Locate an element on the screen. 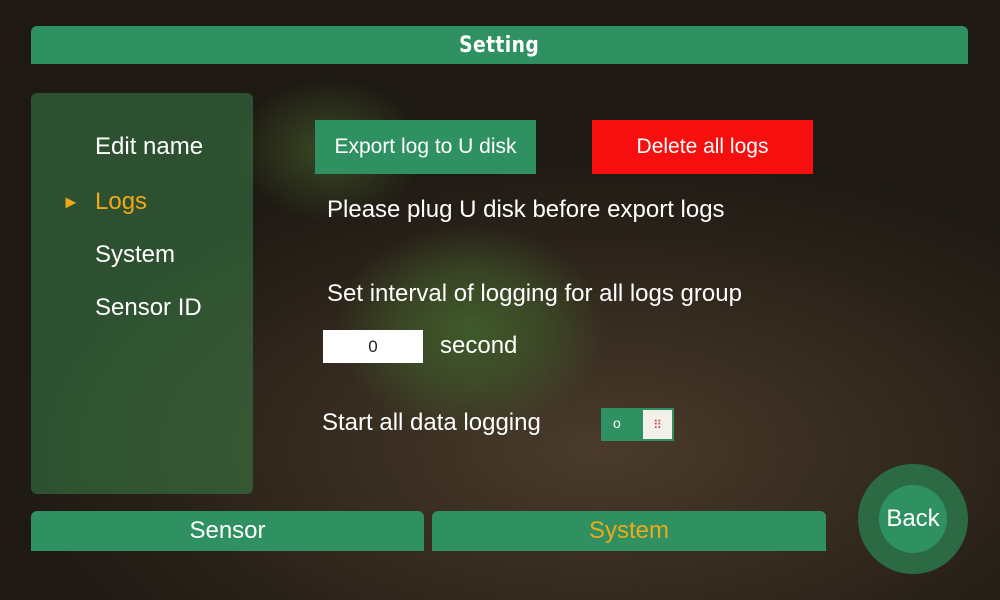  tab-sensor: Sensor is located at coordinates (227, 531).